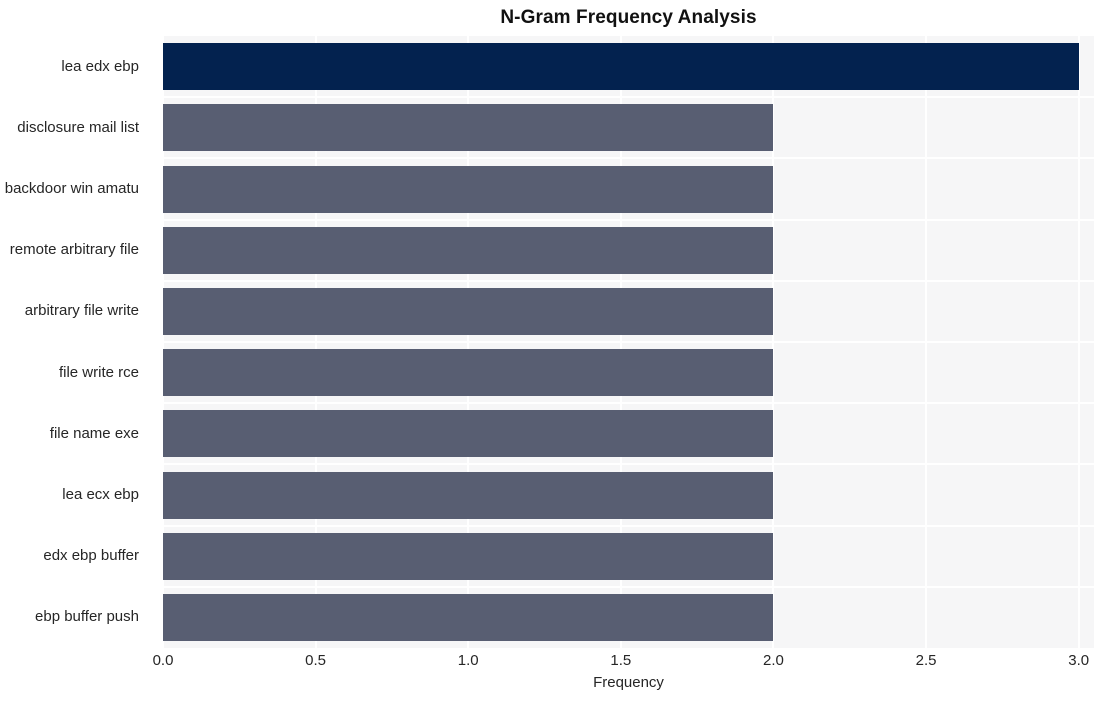 This screenshot has height=701, width=1104. Describe the element at coordinates (74, 250) in the screenshot. I see `y-axis-tick-label: remote arbitrary file` at that location.